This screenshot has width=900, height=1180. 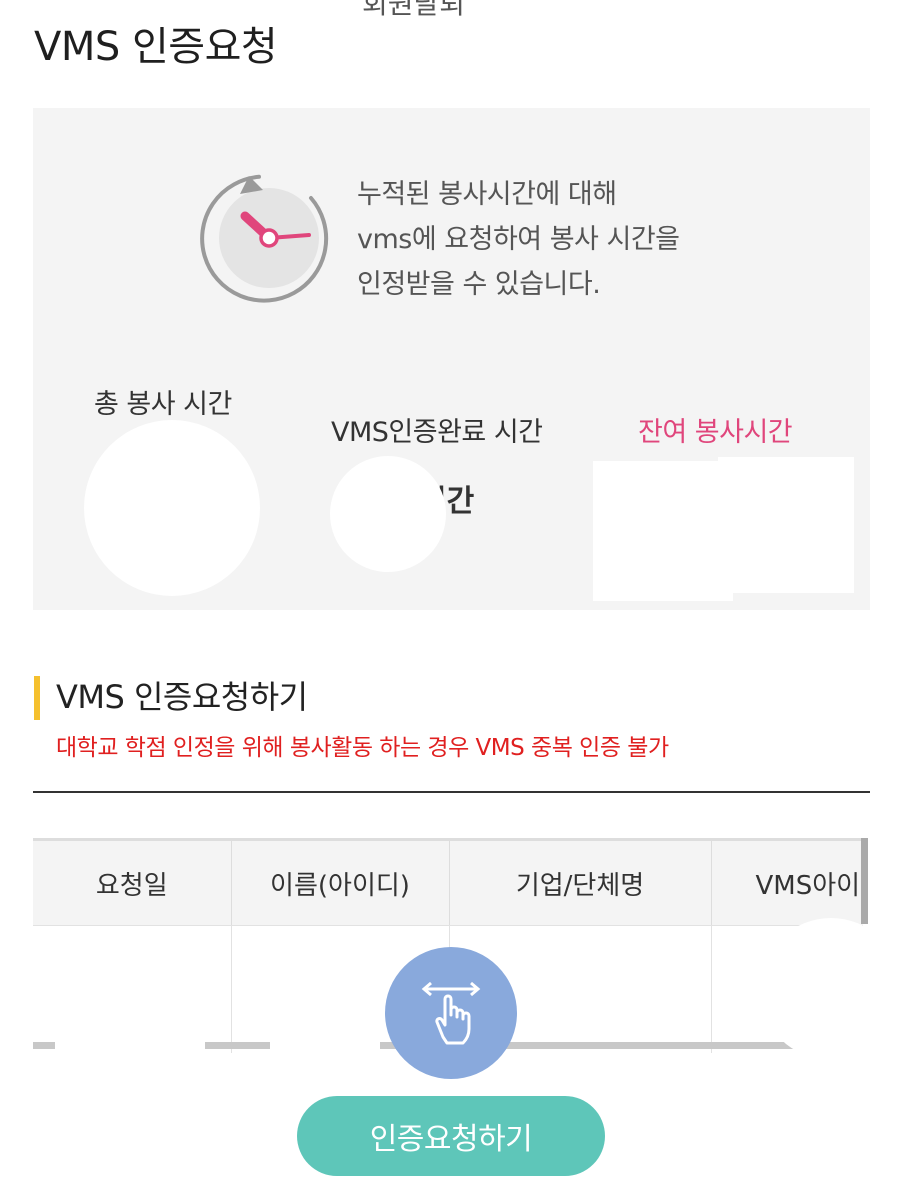 I want to click on top-cut-link: 회원탈퇴, so click(x=413, y=11).